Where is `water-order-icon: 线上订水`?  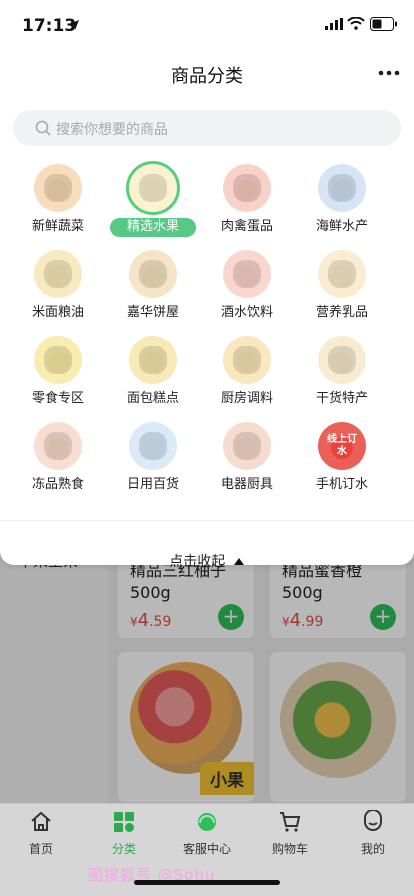
water-order-icon: 线上订水 is located at coordinates (342, 446).